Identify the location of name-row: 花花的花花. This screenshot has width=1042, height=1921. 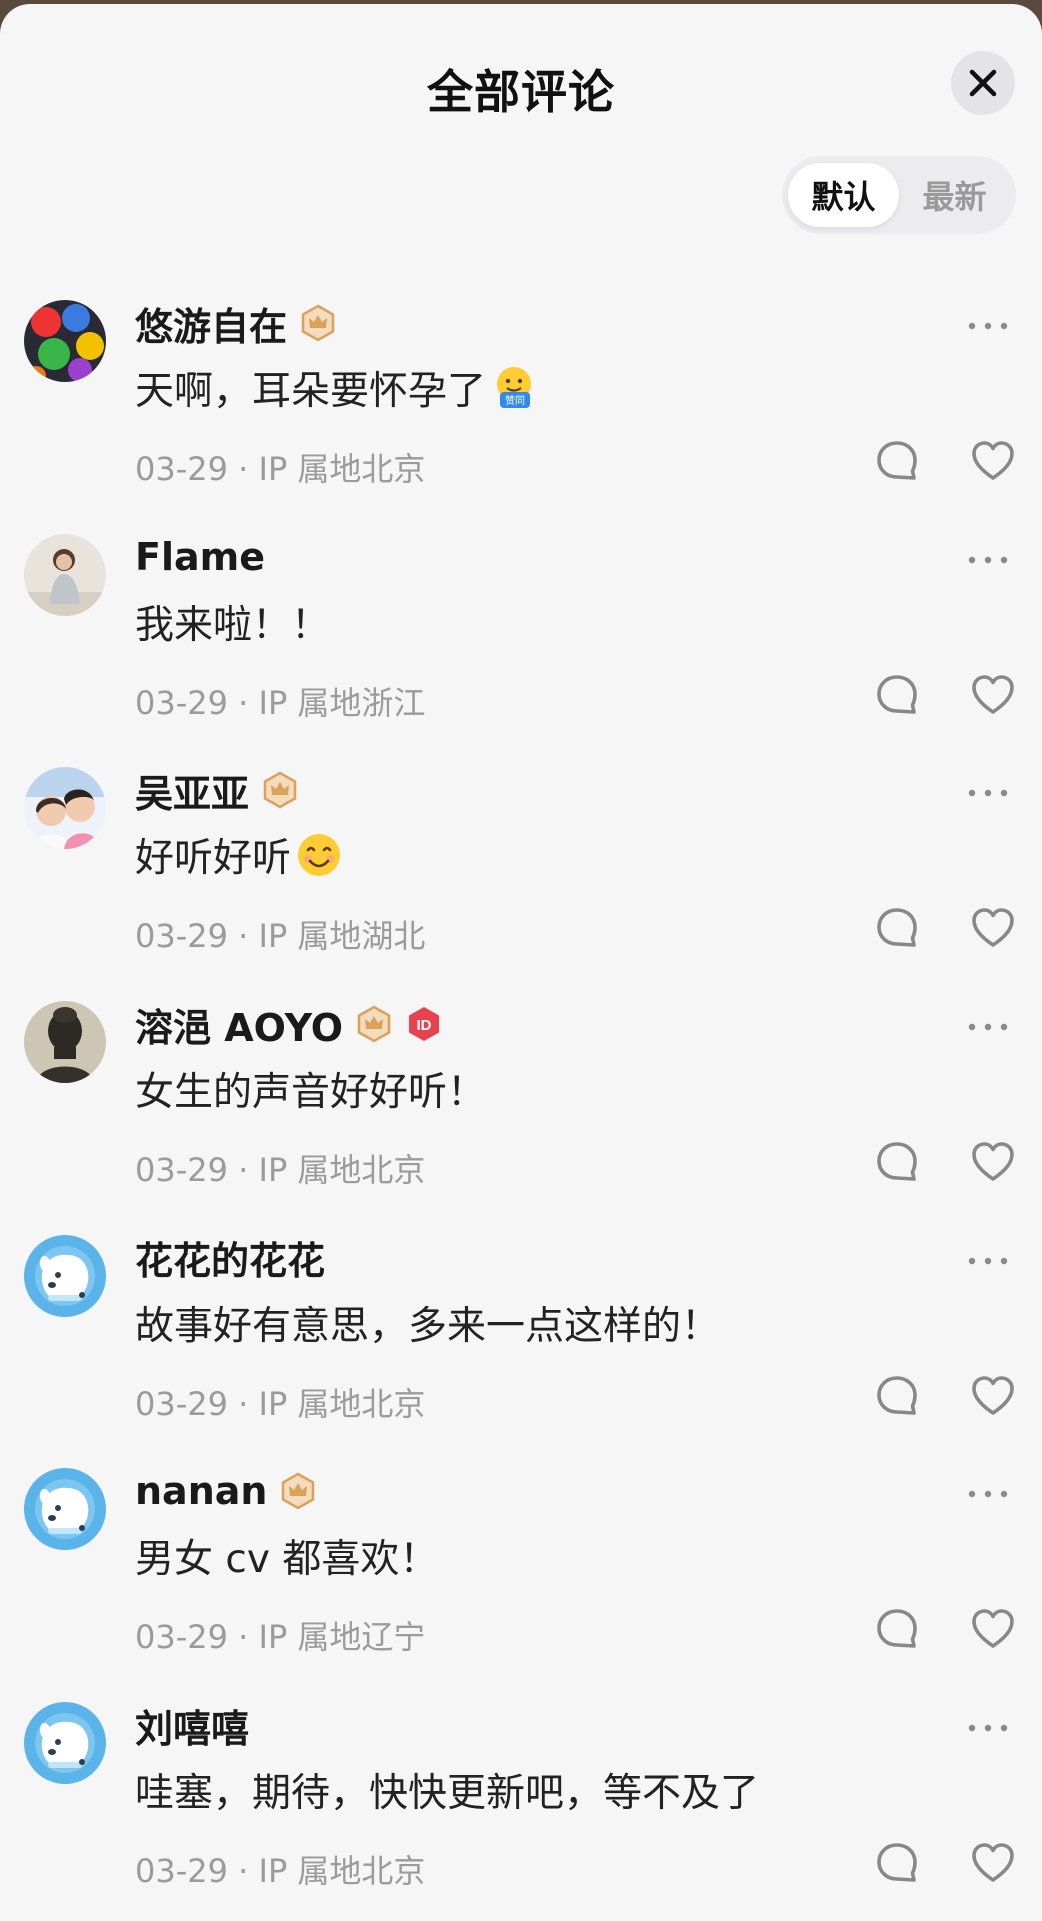
(230, 1258).